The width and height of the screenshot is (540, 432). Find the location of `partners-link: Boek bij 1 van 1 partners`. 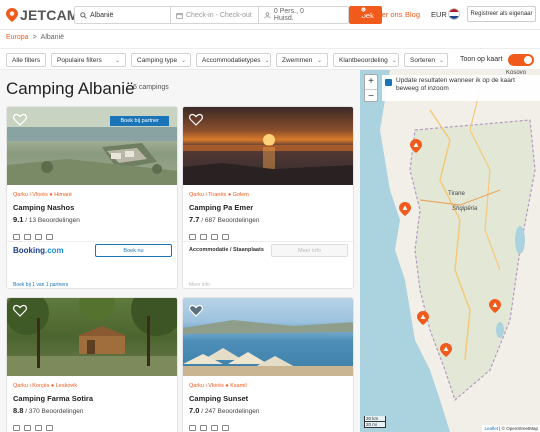

partners-link: Boek bij 1 van 1 partners is located at coordinates (40, 285).